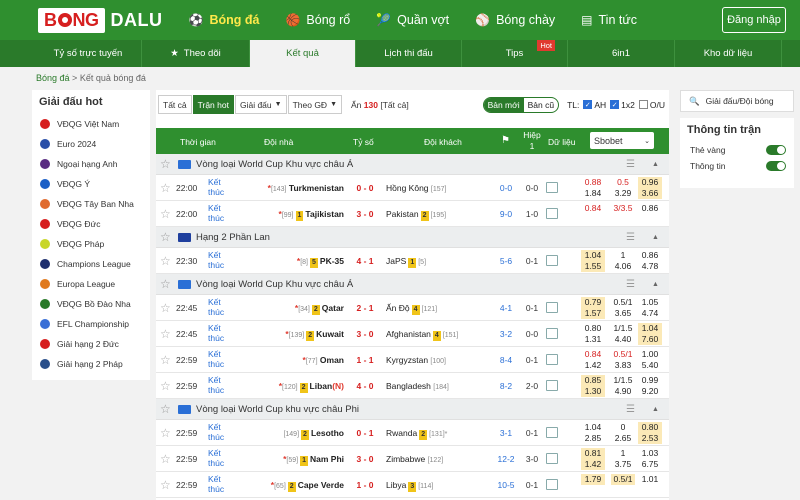 This screenshot has height=500, width=800. I want to click on odds-cell: 1.00 5.40, so click(650, 360).